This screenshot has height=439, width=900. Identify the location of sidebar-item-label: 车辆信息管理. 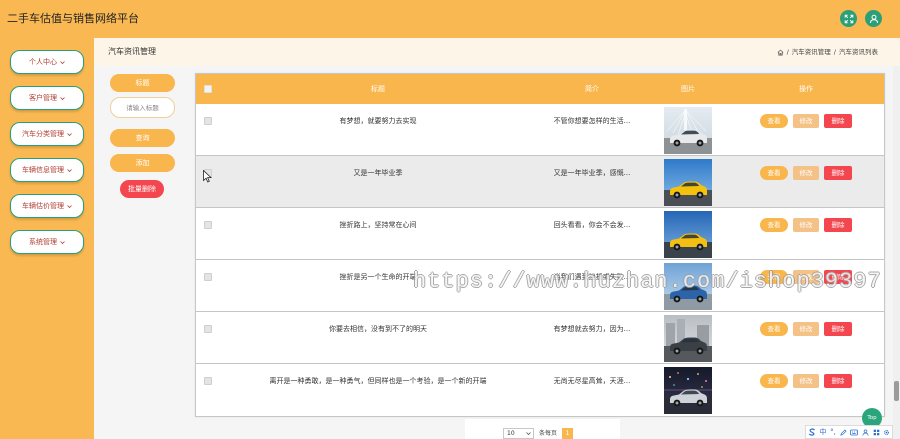
(43, 170).